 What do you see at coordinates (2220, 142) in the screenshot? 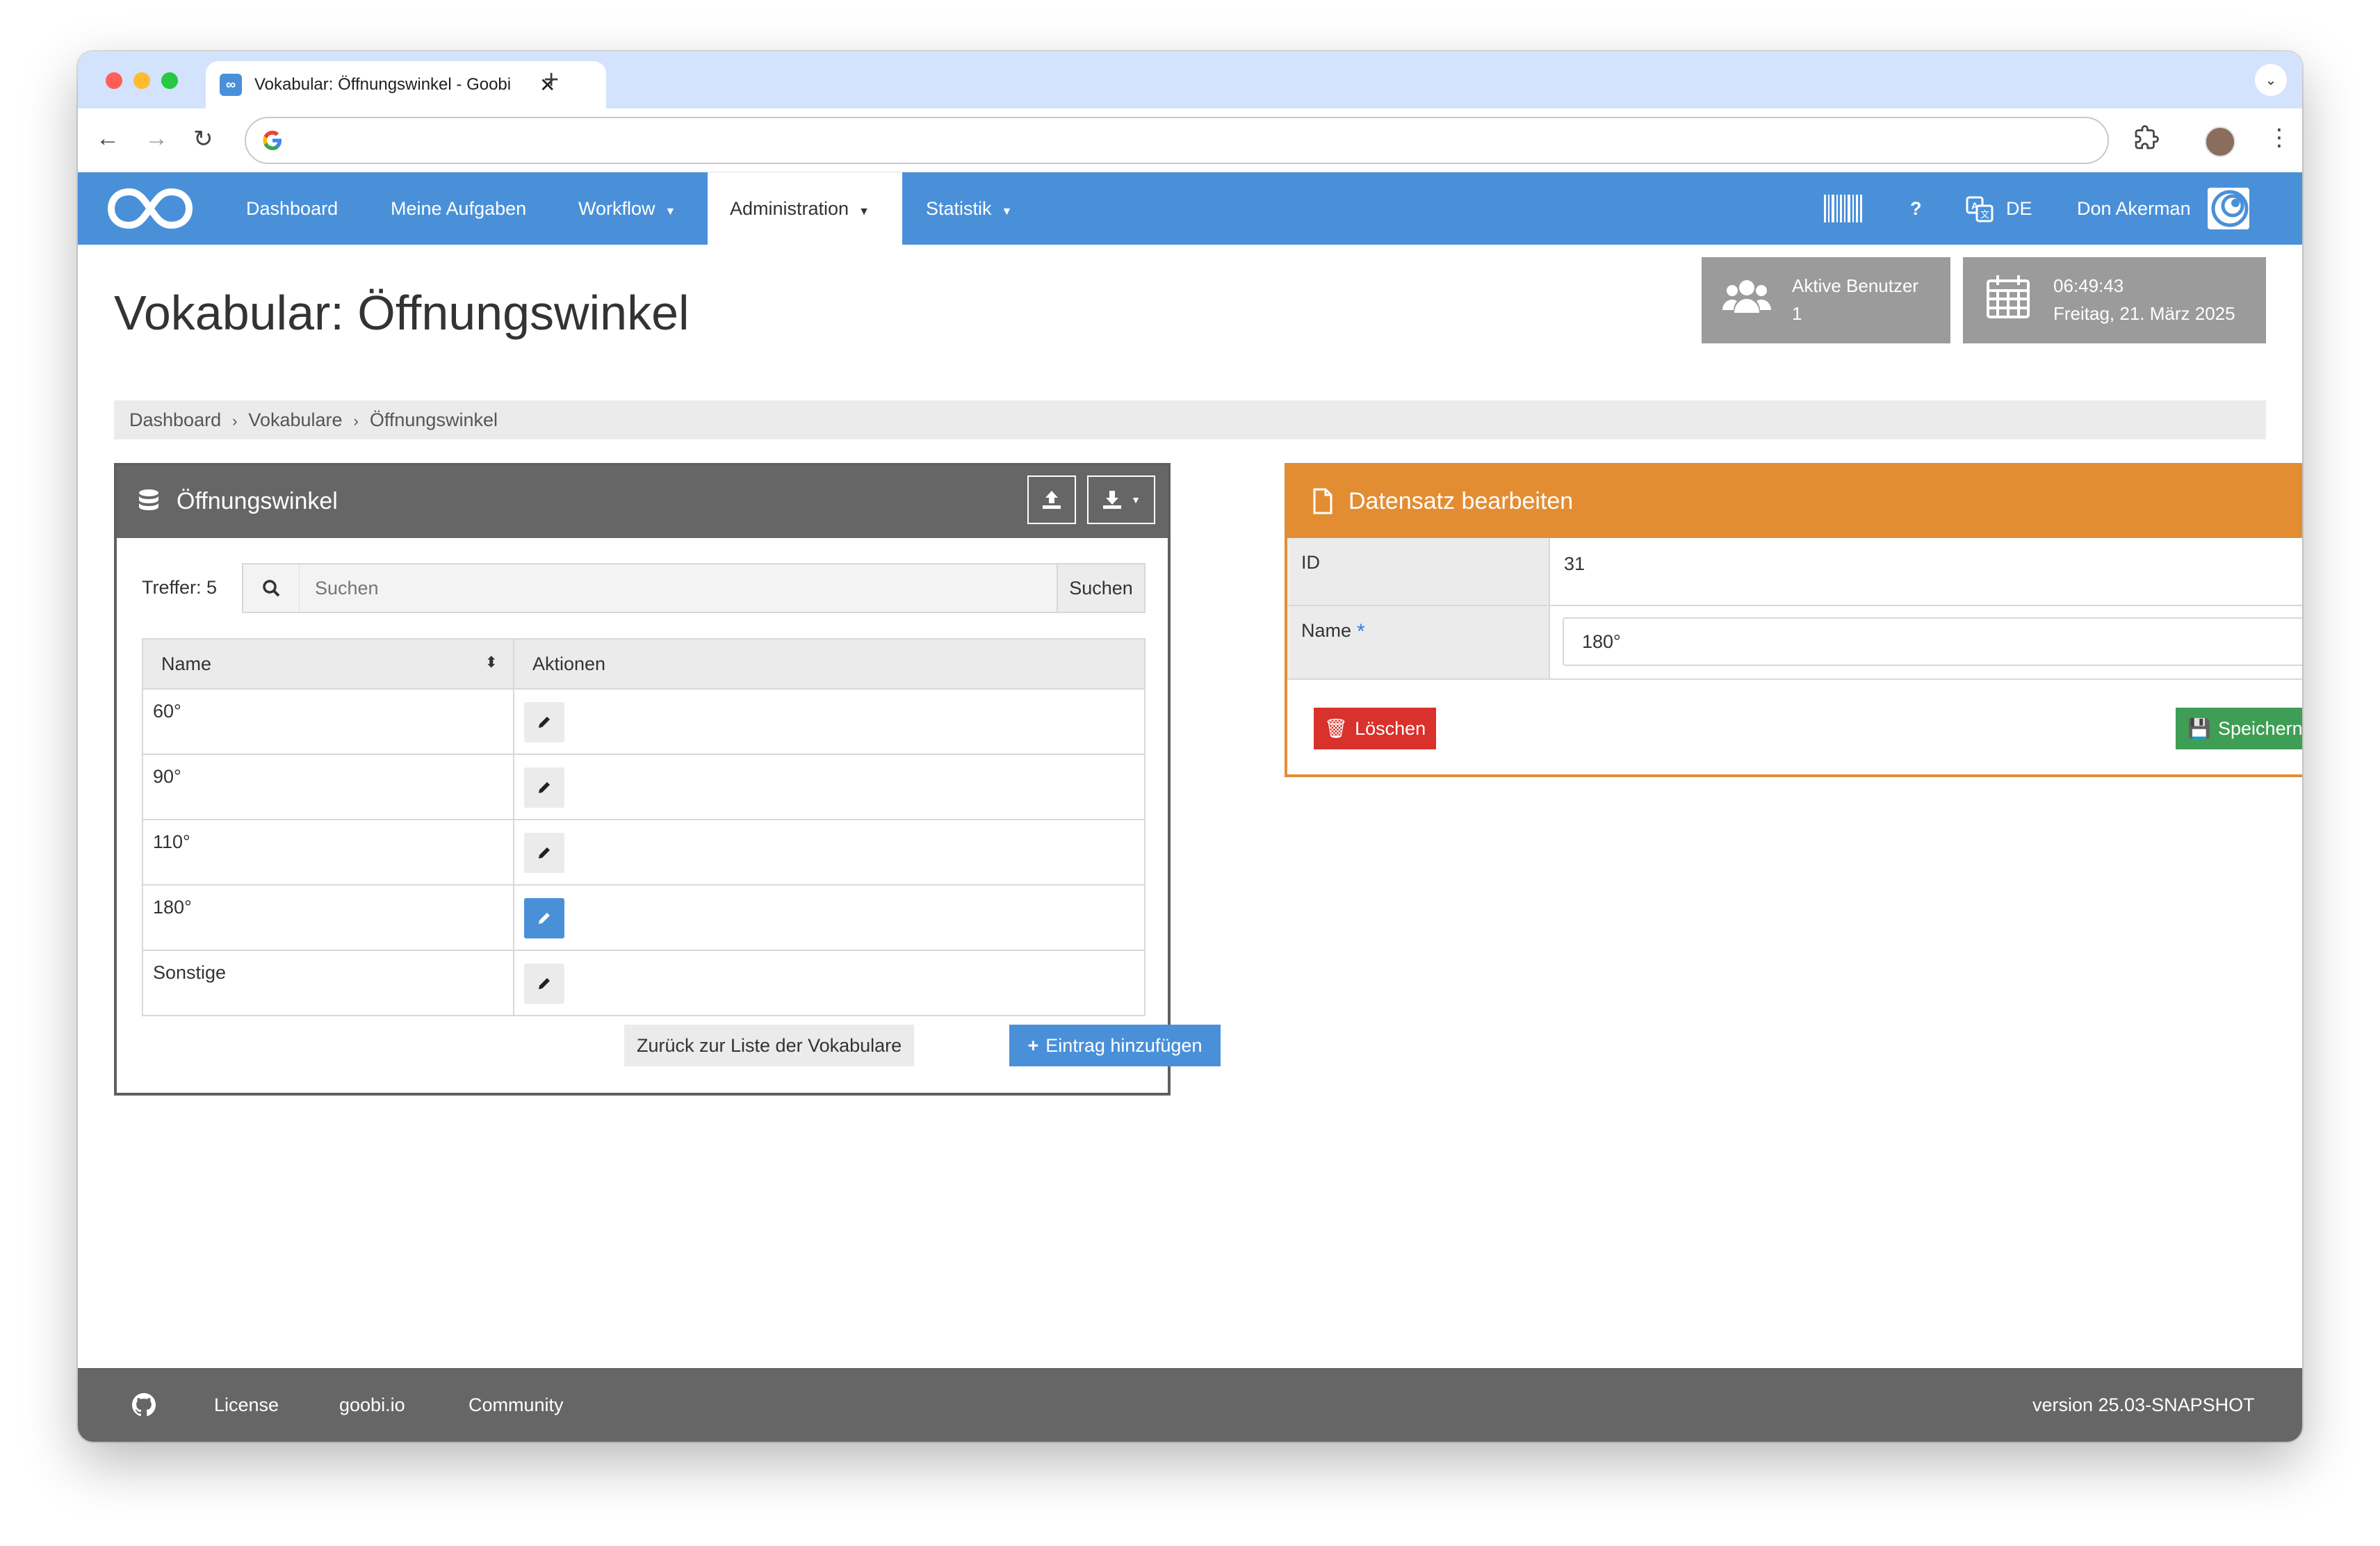
I see `profile-avatar` at bounding box center [2220, 142].